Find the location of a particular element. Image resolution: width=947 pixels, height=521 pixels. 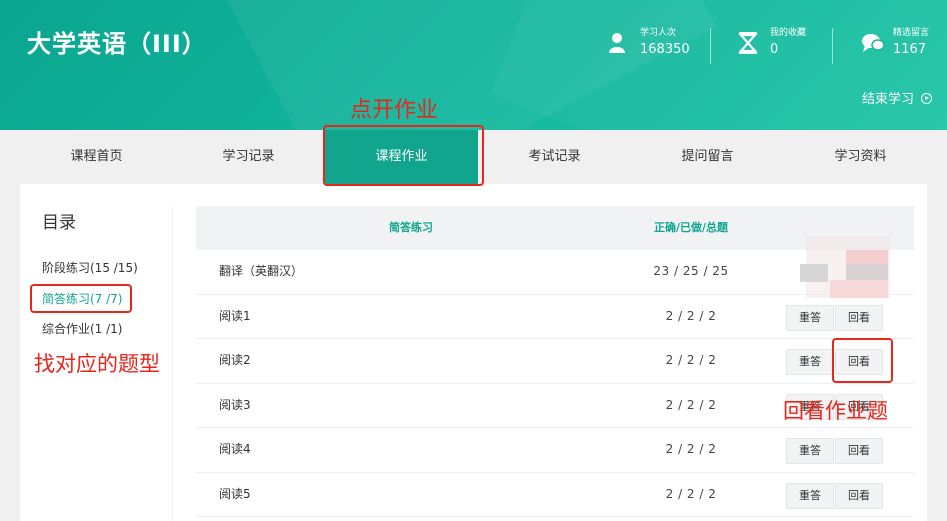

end-study-button: 结束学习 is located at coordinates (897, 97).